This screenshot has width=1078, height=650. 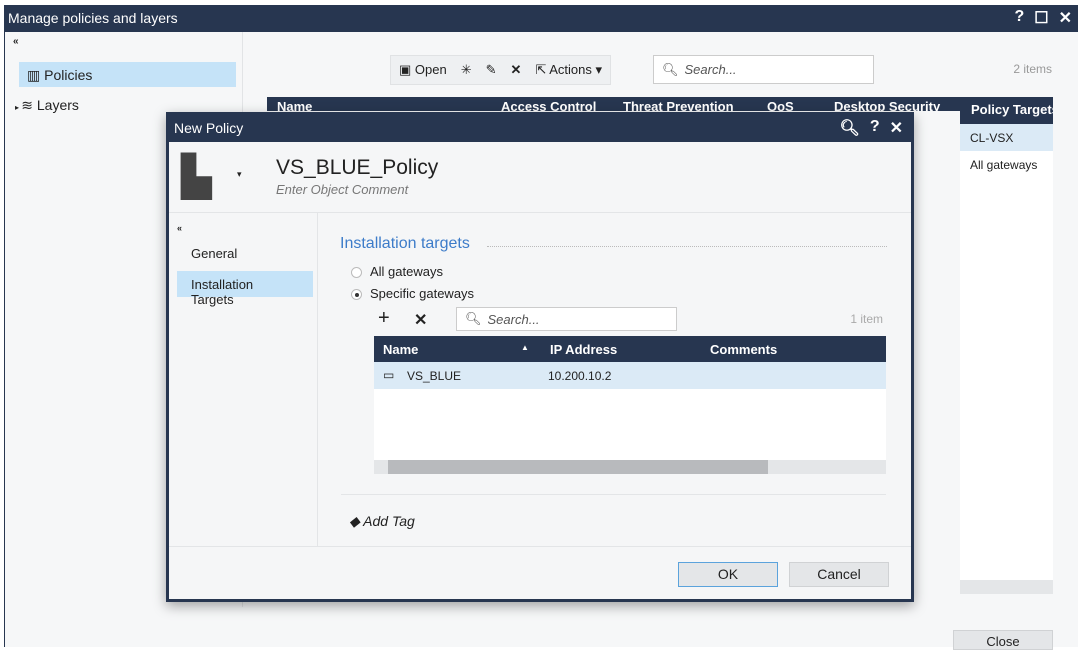 I want to click on policy-target-cell: All gateways, so click(x=1006, y=164).